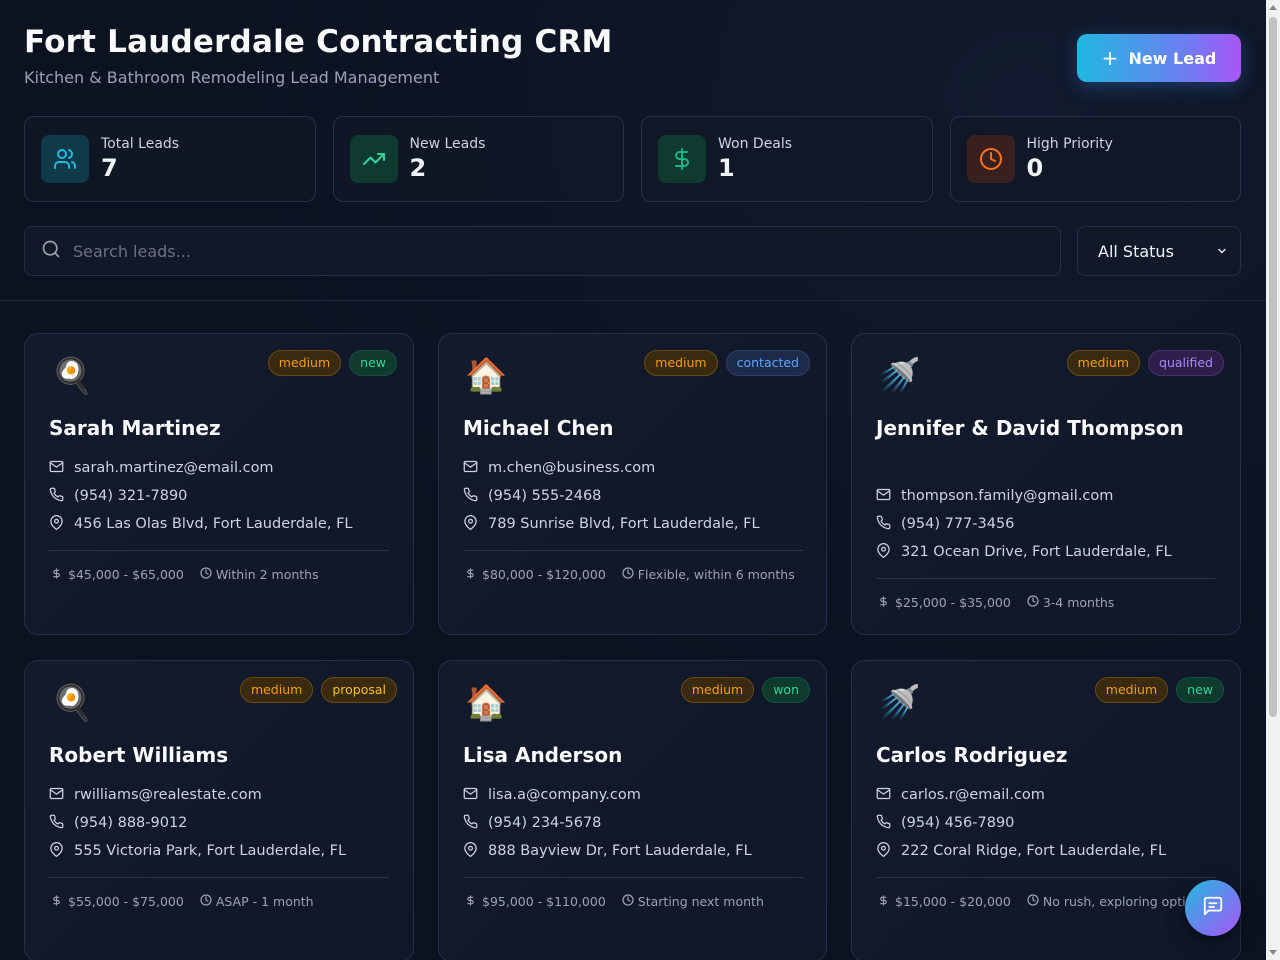 The height and width of the screenshot is (960, 1280). What do you see at coordinates (693, 901) in the screenshot?
I see `timeline: Starting next month` at bounding box center [693, 901].